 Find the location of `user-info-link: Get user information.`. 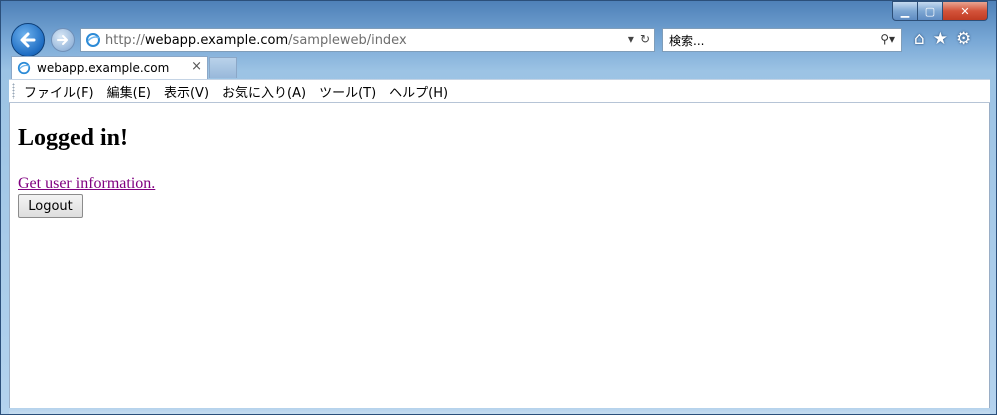

user-info-link: Get user information. is located at coordinates (86, 184).